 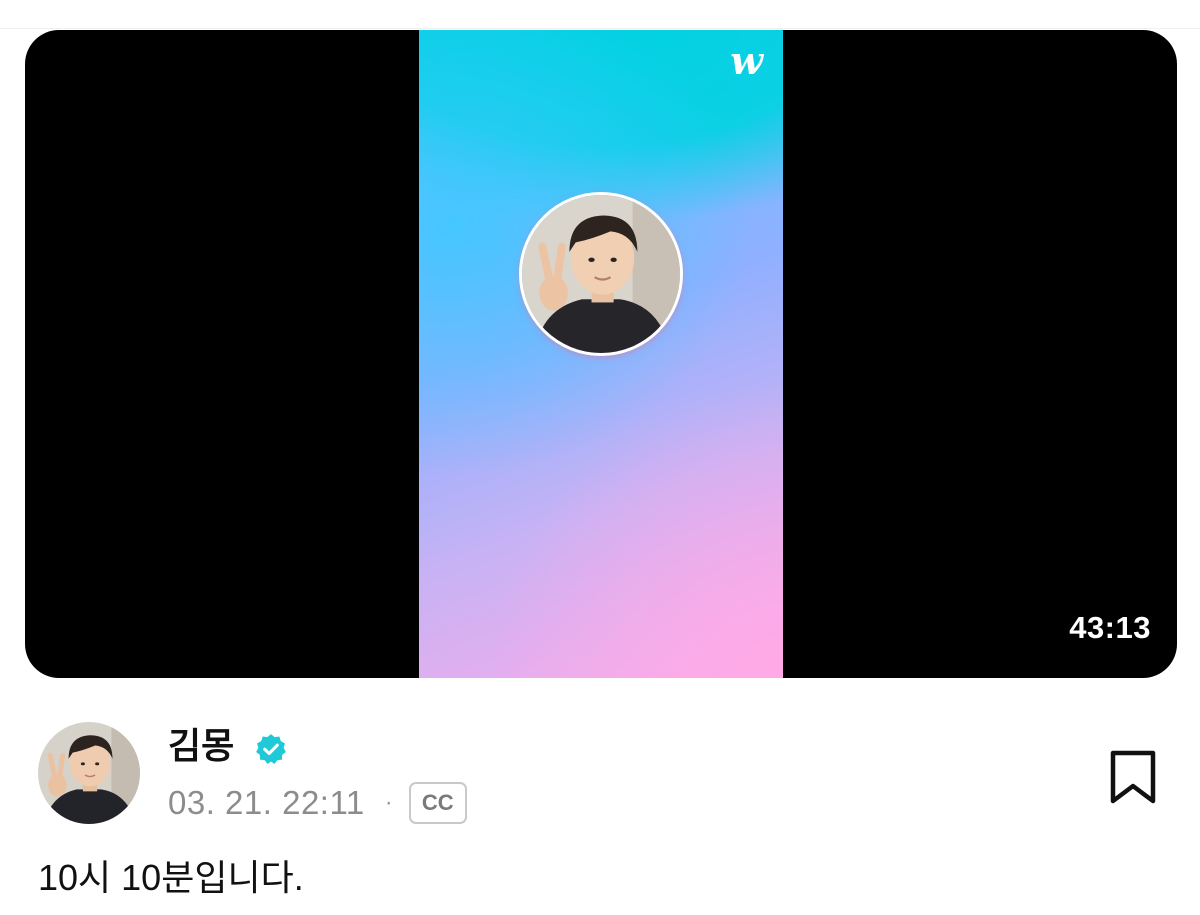 What do you see at coordinates (201, 746) in the screenshot?
I see `author-name: 김몽` at bounding box center [201, 746].